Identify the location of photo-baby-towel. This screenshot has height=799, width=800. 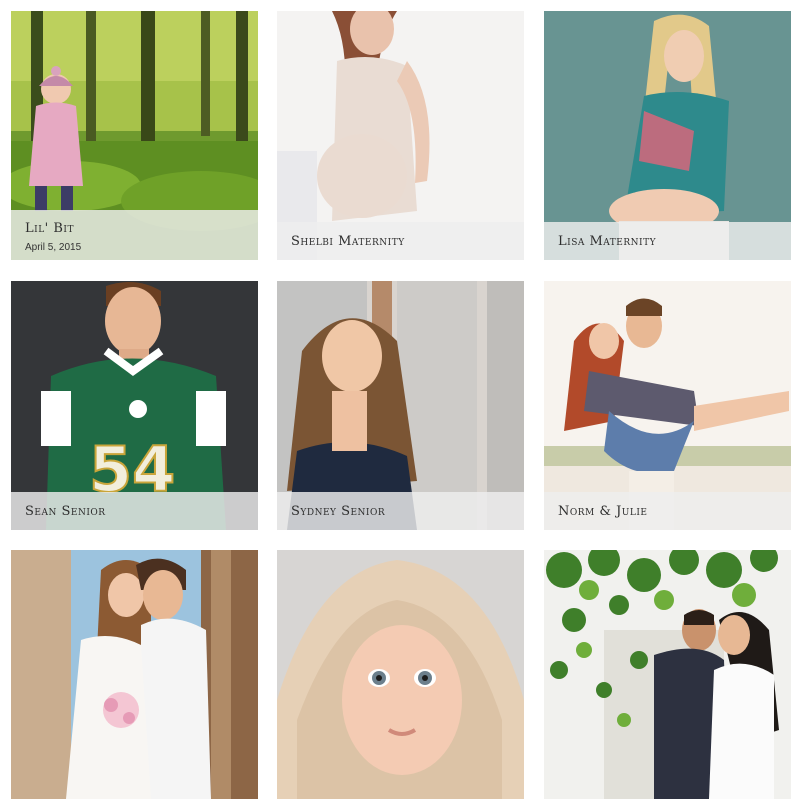
(400, 674).